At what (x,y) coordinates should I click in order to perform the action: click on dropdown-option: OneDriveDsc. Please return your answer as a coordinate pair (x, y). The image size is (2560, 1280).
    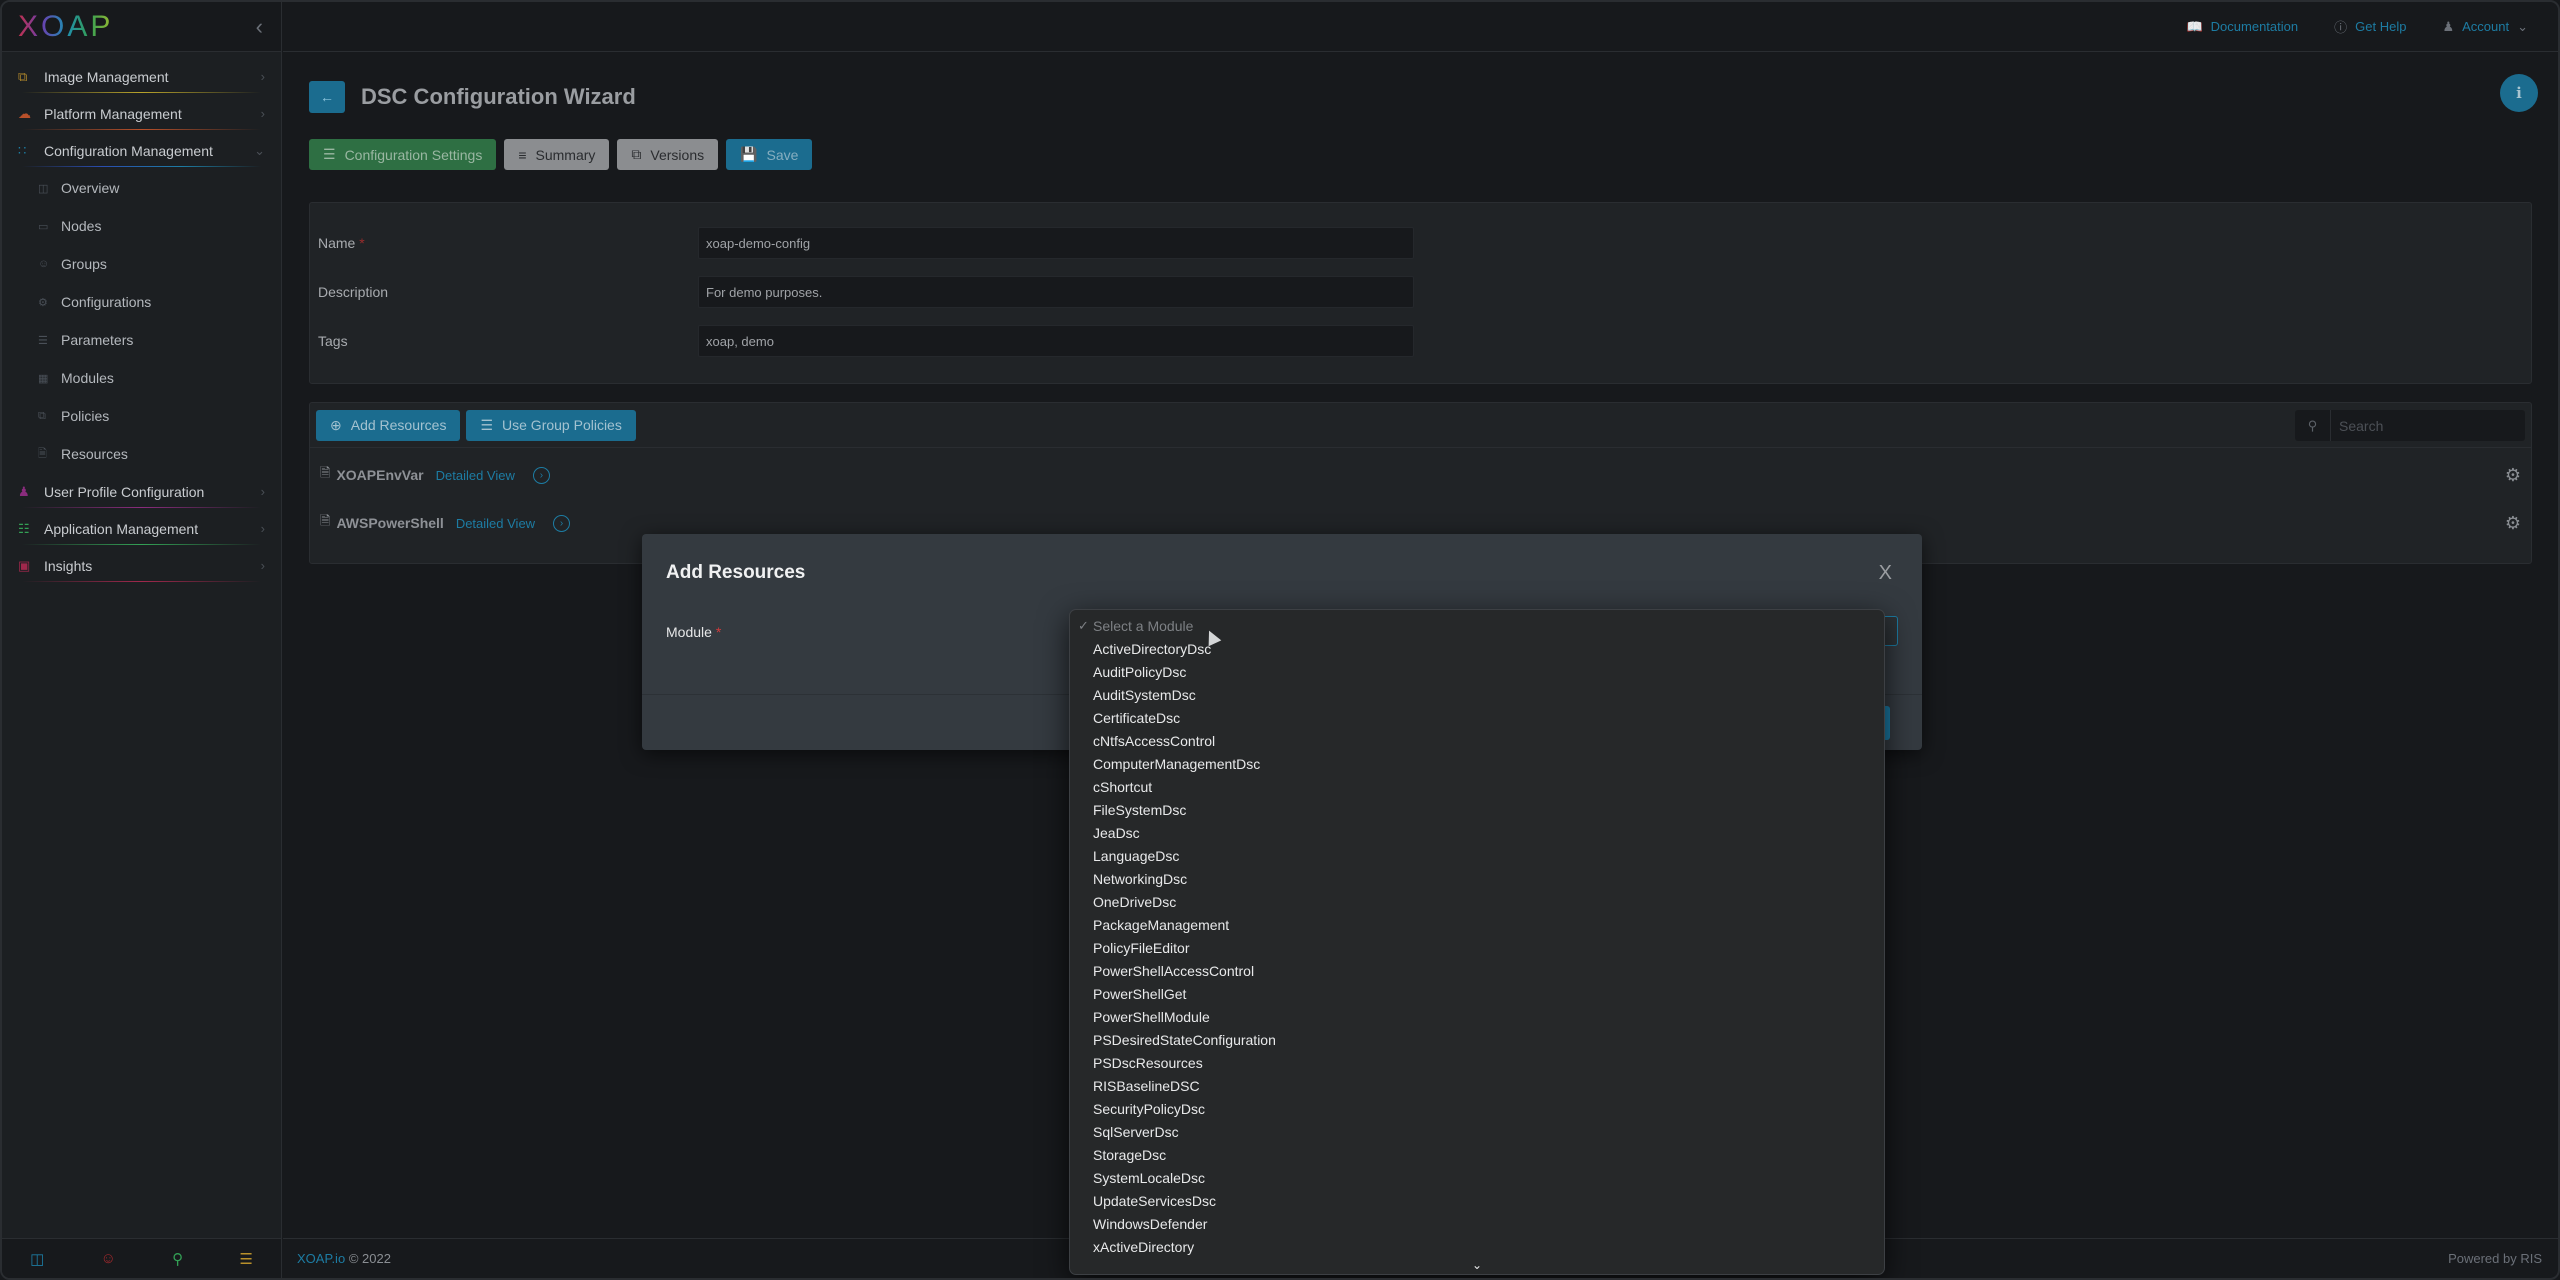
    Looking at the image, I should click on (1477, 901).